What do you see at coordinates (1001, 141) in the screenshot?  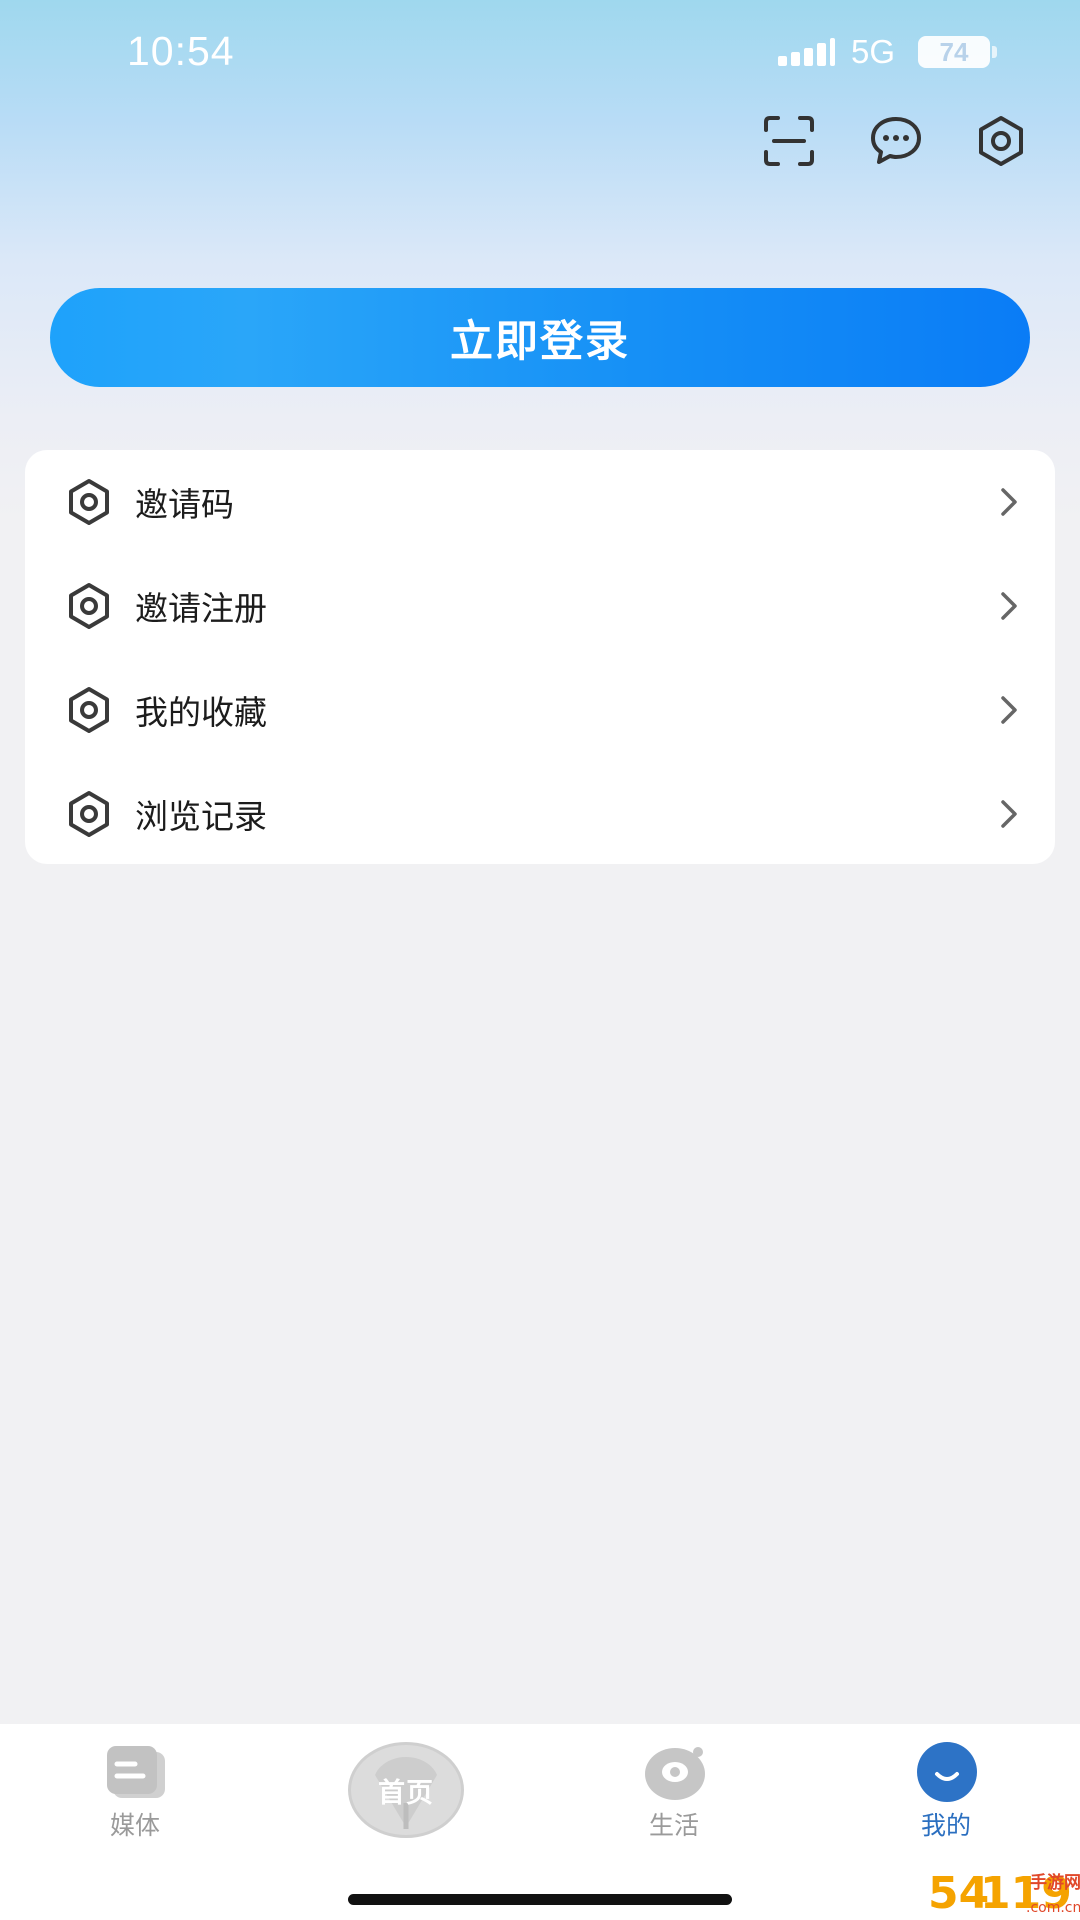 I see `settings-icon` at bounding box center [1001, 141].